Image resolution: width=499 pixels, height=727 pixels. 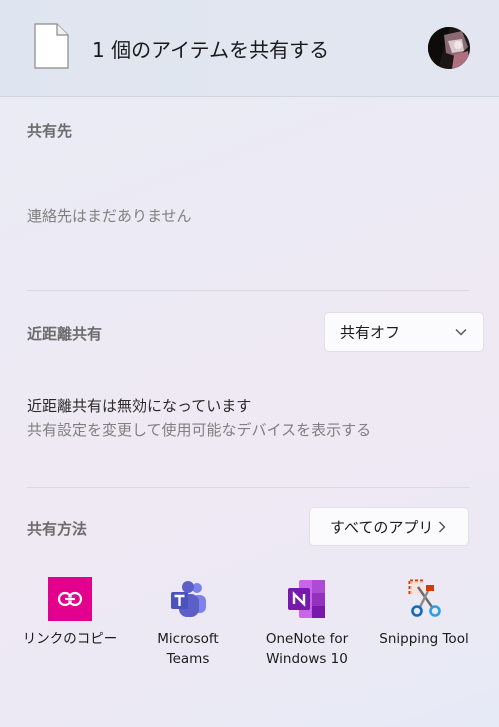 What do you see at coordinates (404, 332) in the screenshot?
I see `nearby-share-dropdown: 共有オフ` at bounding box center [404, 332].